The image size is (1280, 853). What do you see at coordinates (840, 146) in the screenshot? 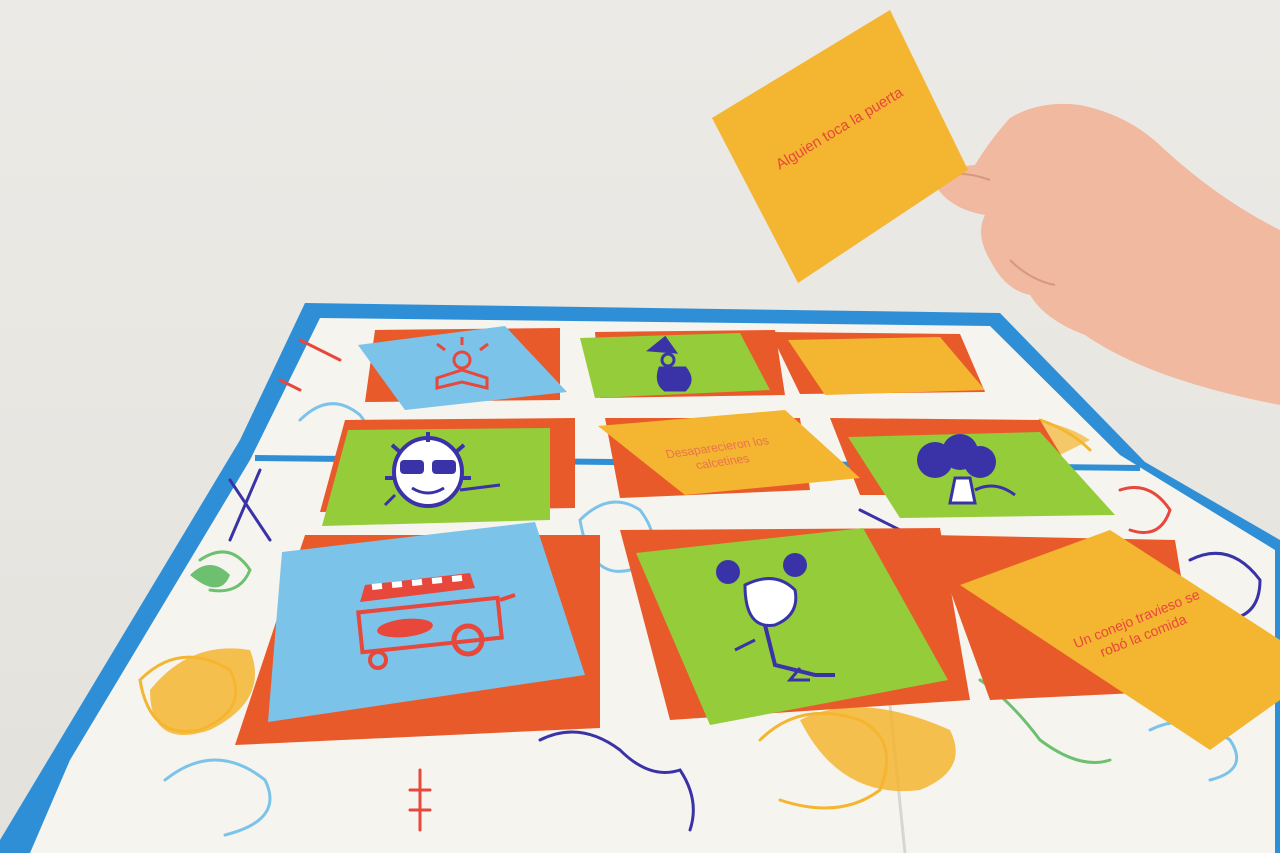
I see `held-card` at bounding box center [840, 146].